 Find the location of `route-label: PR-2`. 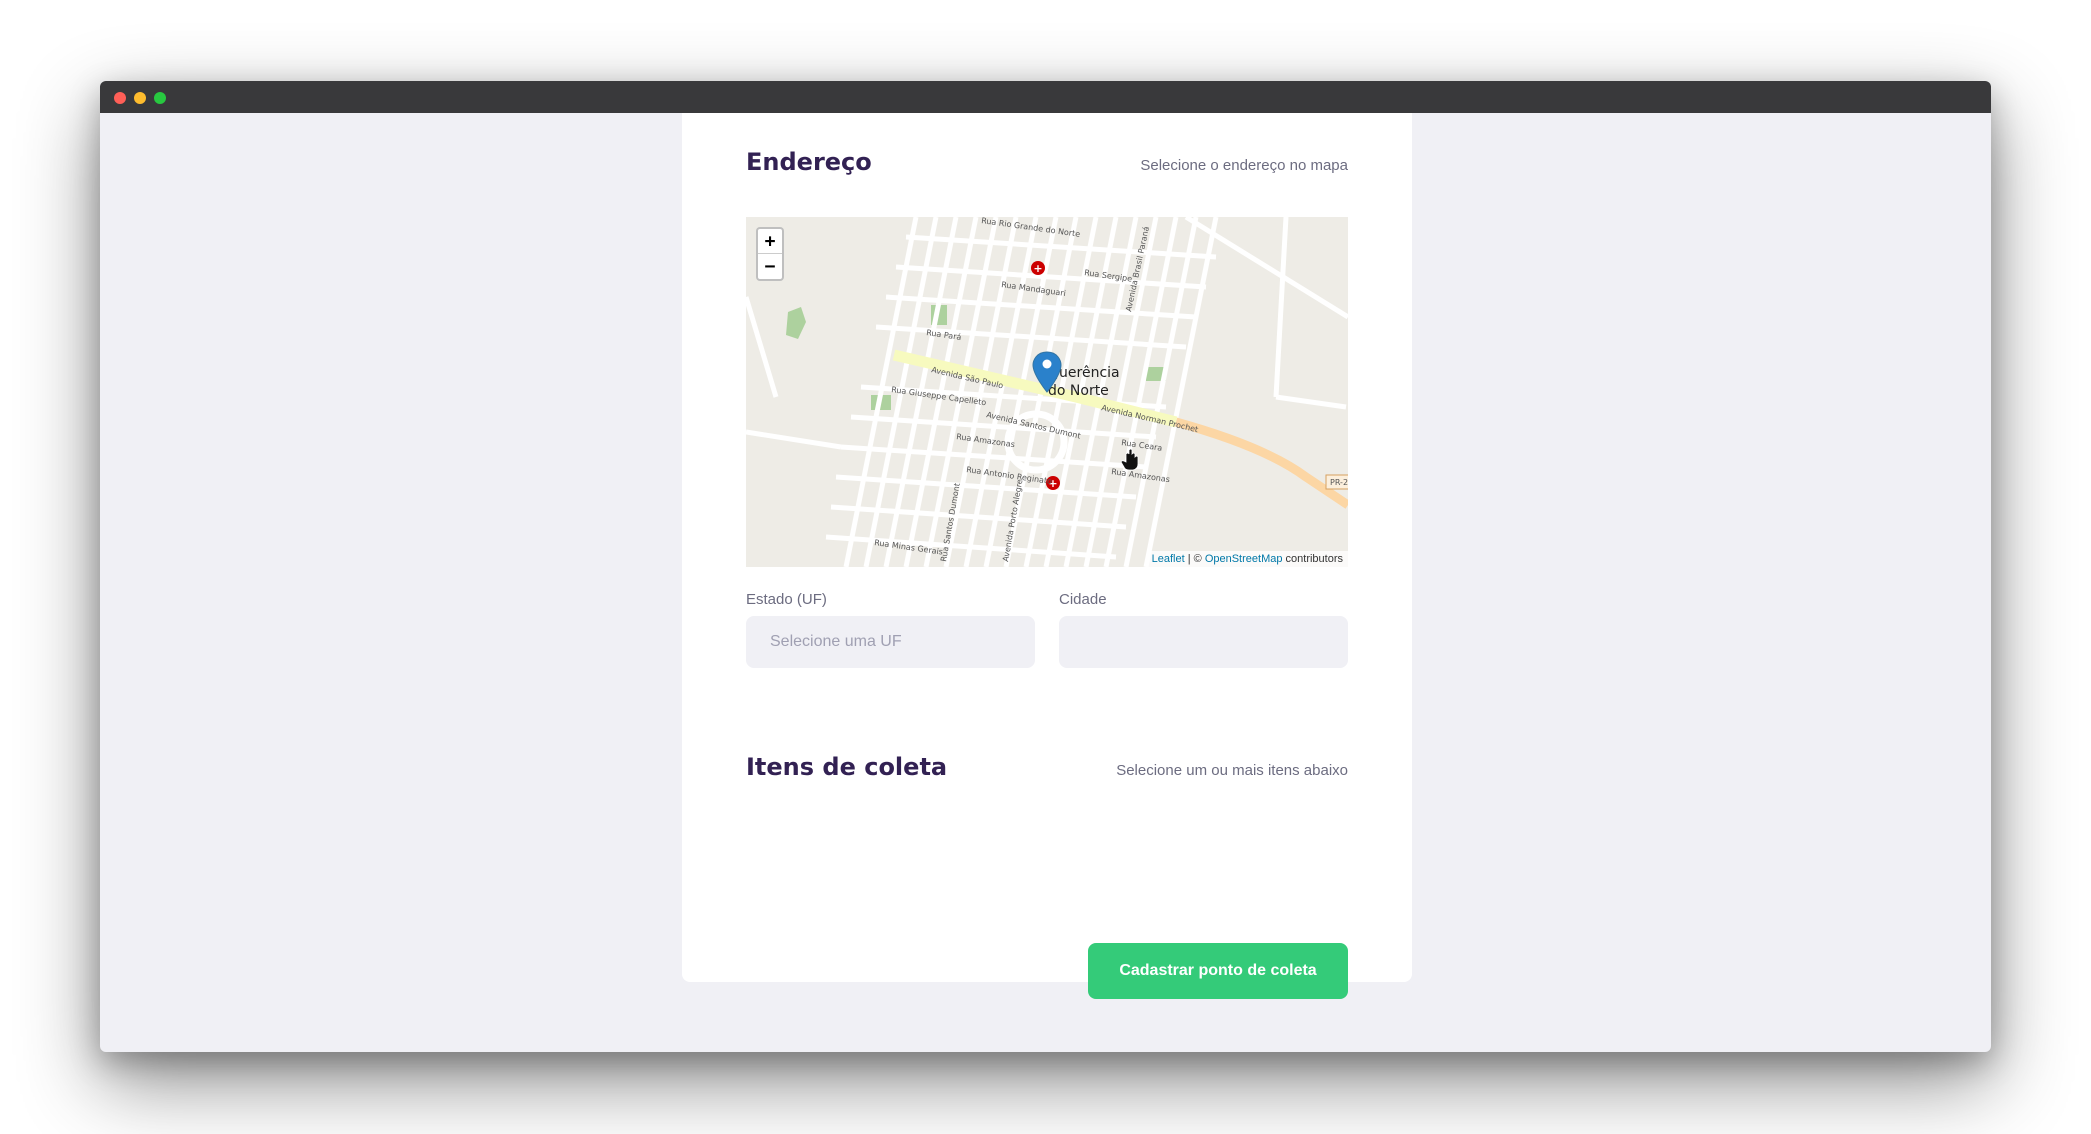

route-label: PR-2 is located at coordinates (1339, 482).